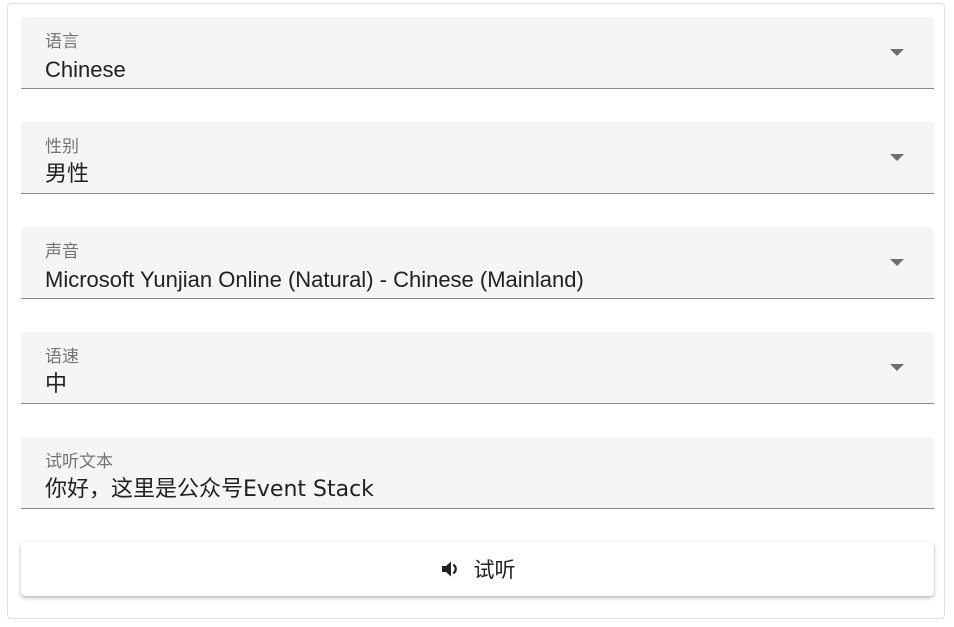 The image size is (954, 627). Describe the element at coordinates (494, 570) in the screenshot. I see `preview-button-label: 试听` at that location.